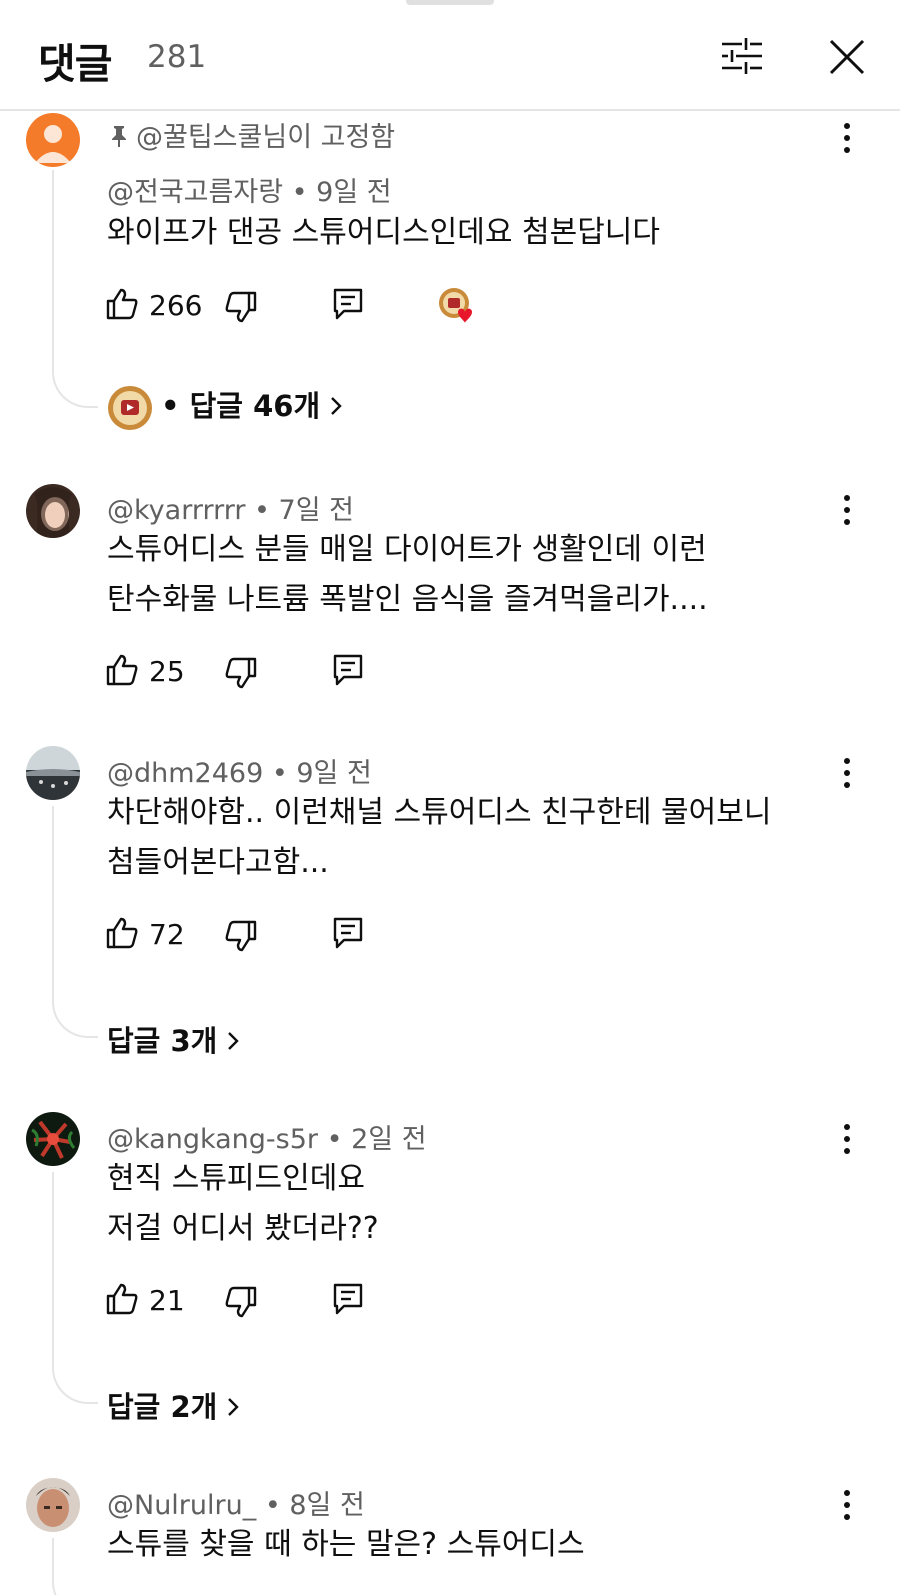 This screenshot has height=1595, width=900. I want to click on comment-meta: @Nulrulru_ • 8일 전, so click(236, 1505).